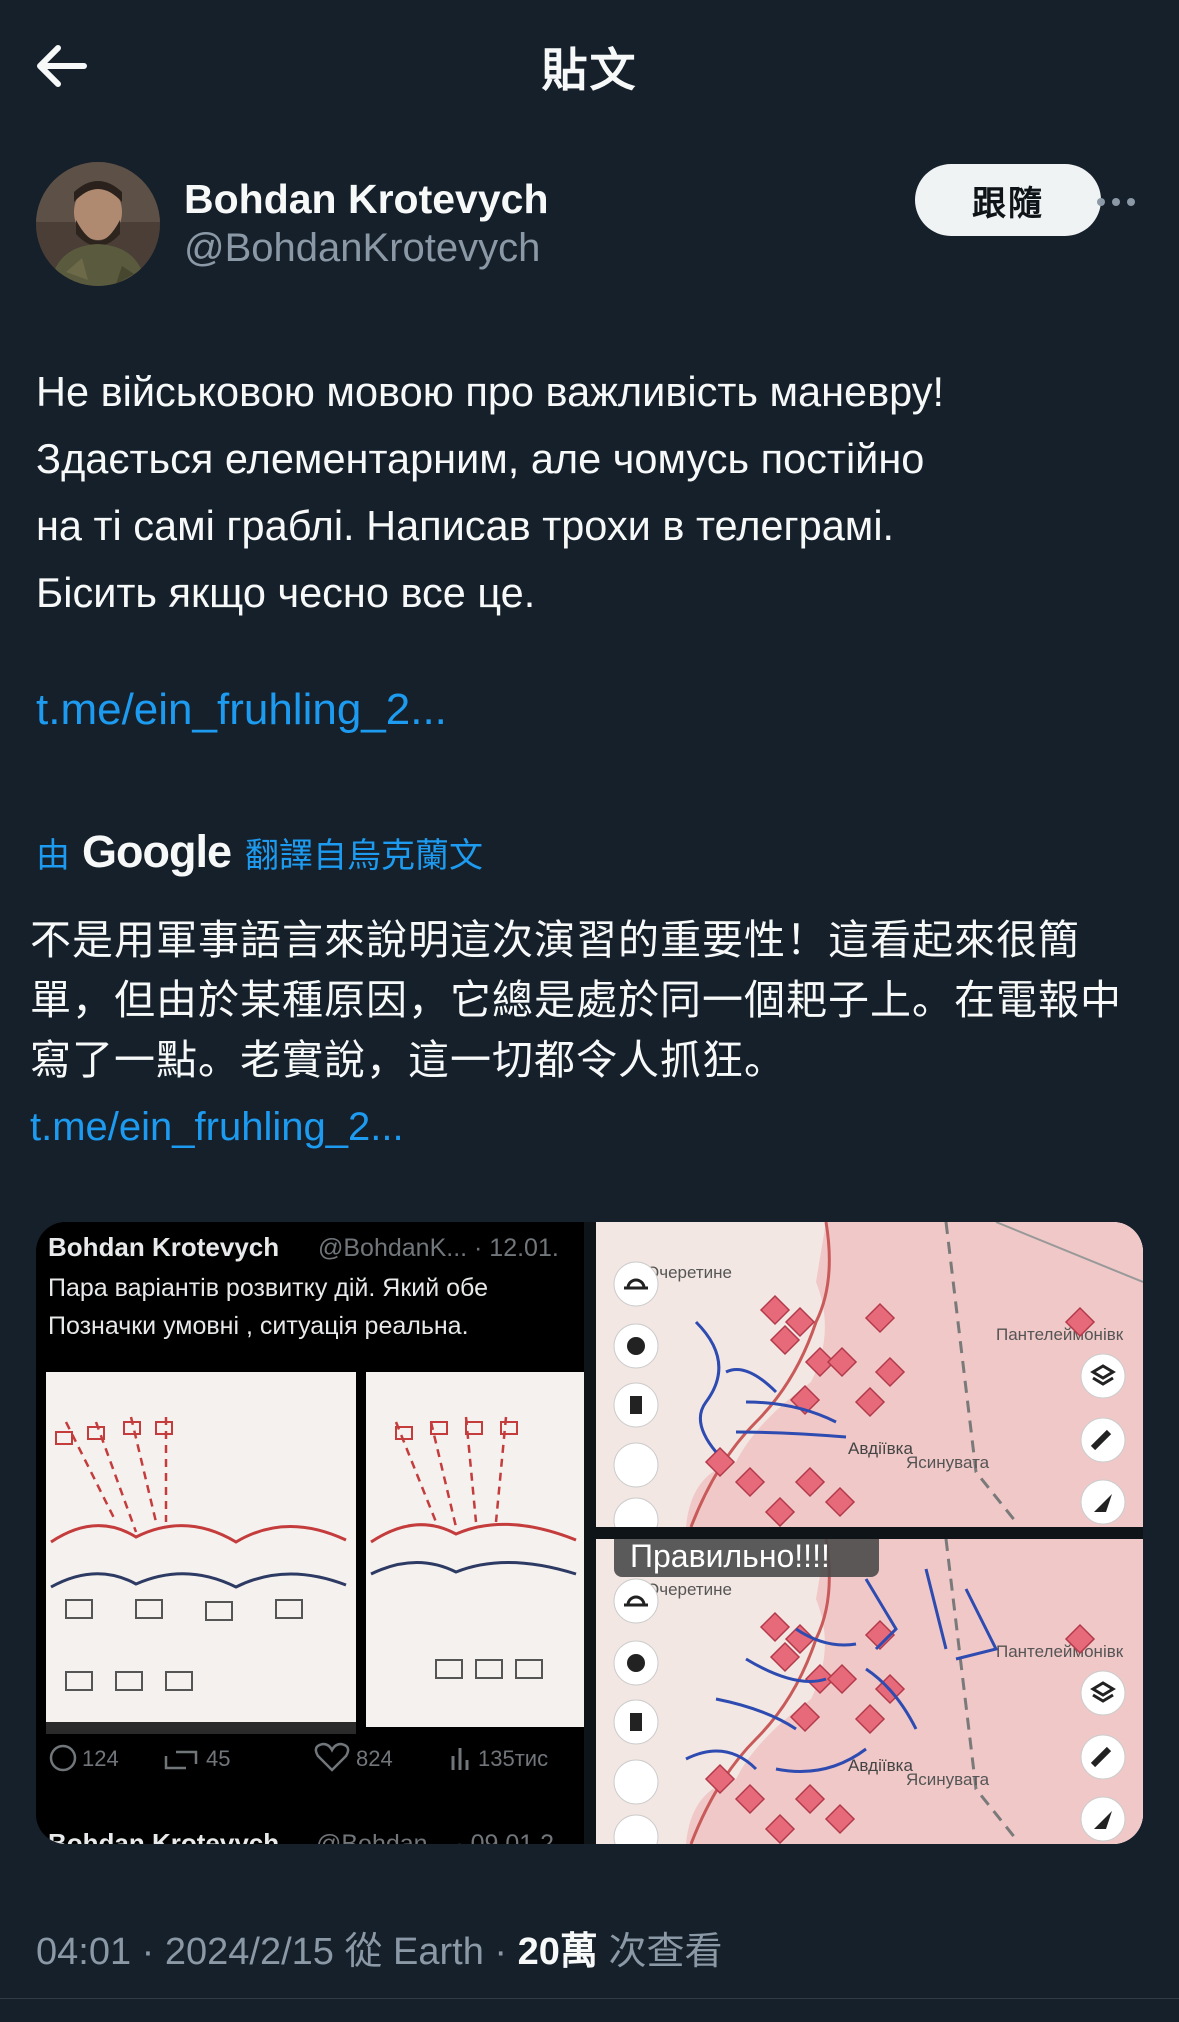 The image size is (1179, 2022). I want to click on screenshot-text: Позначки умовні , ситуація реальна., so click(258, 1326).